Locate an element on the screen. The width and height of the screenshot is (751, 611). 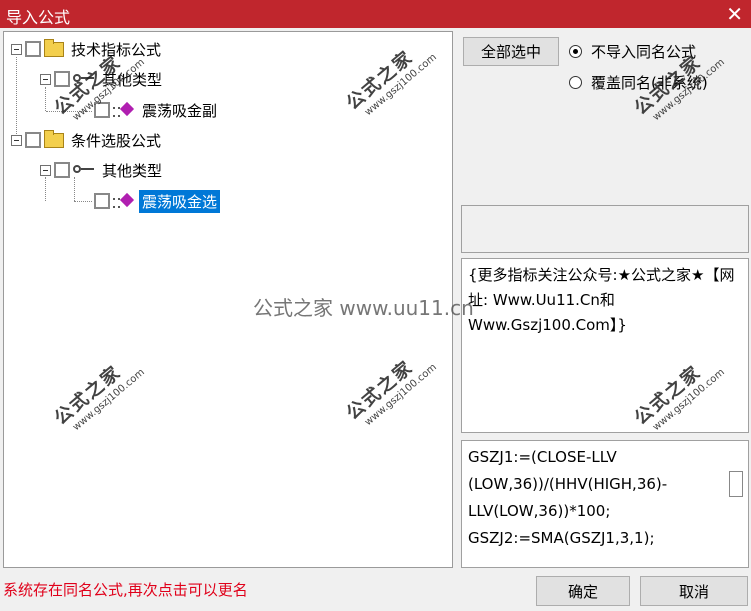
tree-node-label: 条件选股公式 is located at coordinates (116, 140).